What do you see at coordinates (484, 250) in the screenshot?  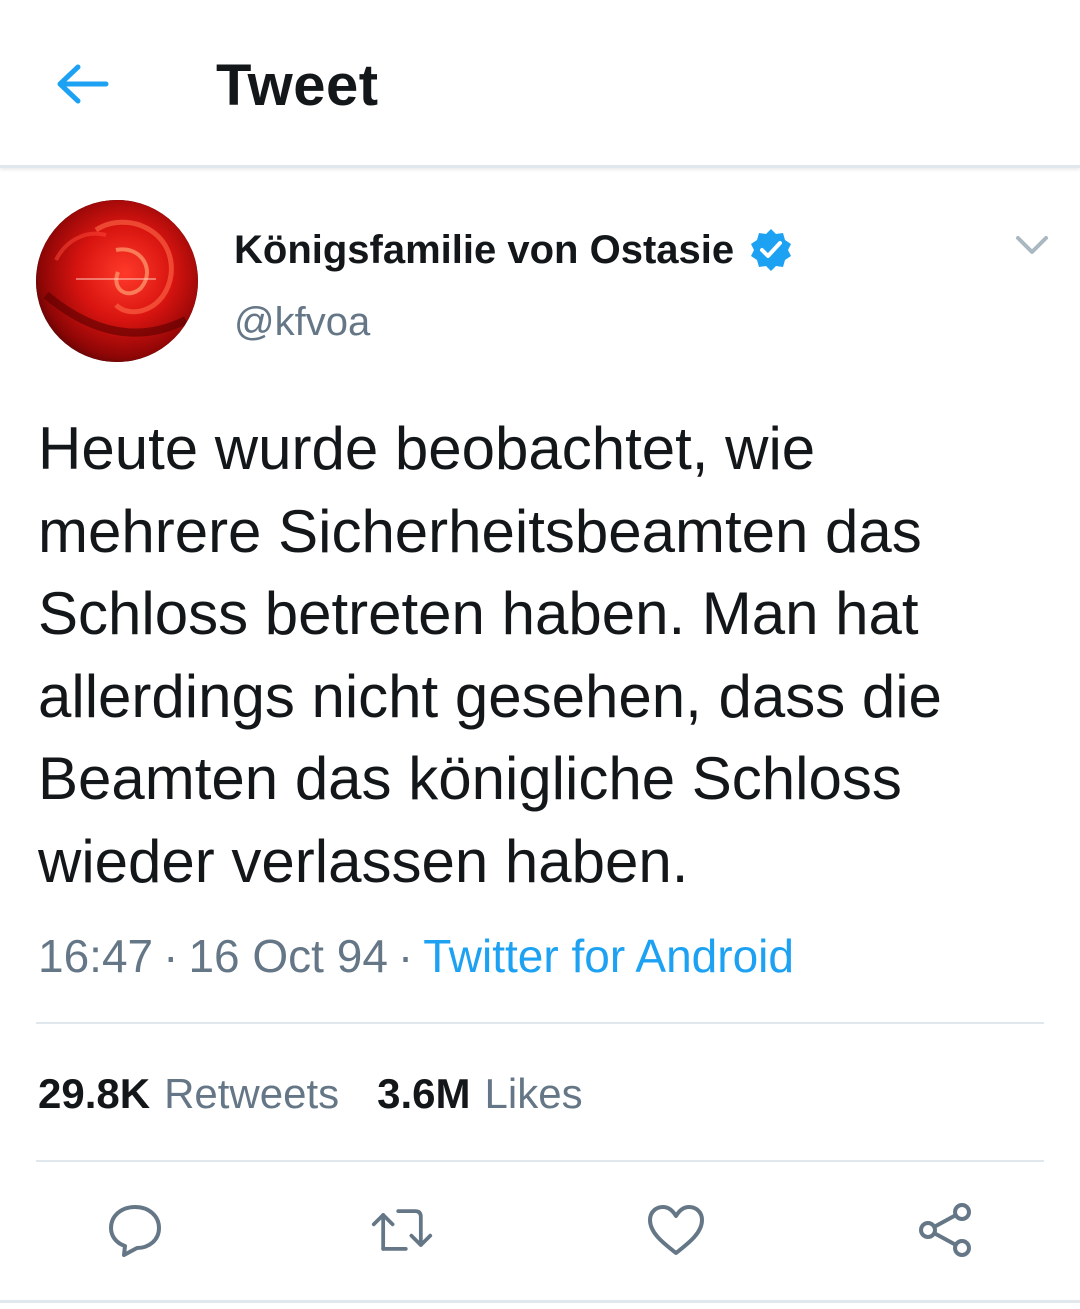 I see `display-name: Königsfamilie von Ostasie` at bounding box center [484, 250].